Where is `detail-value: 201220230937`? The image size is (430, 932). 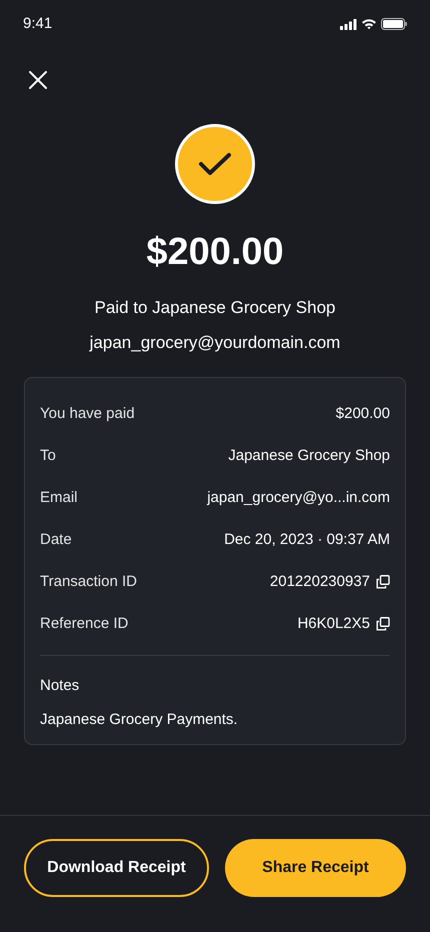
detail-value: 201220230937 is located at coordinates (320, 582).